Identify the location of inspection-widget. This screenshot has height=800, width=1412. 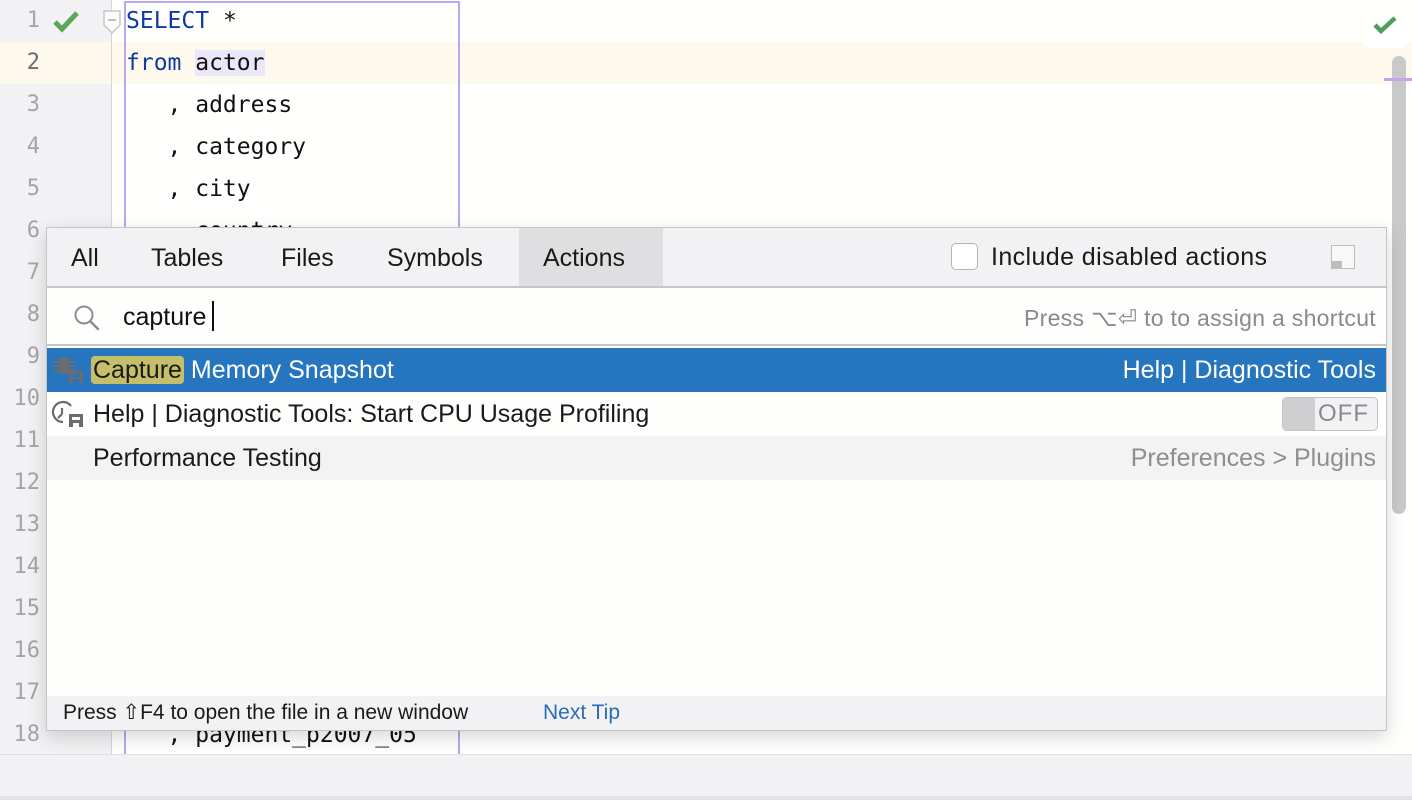
(1386, 42).